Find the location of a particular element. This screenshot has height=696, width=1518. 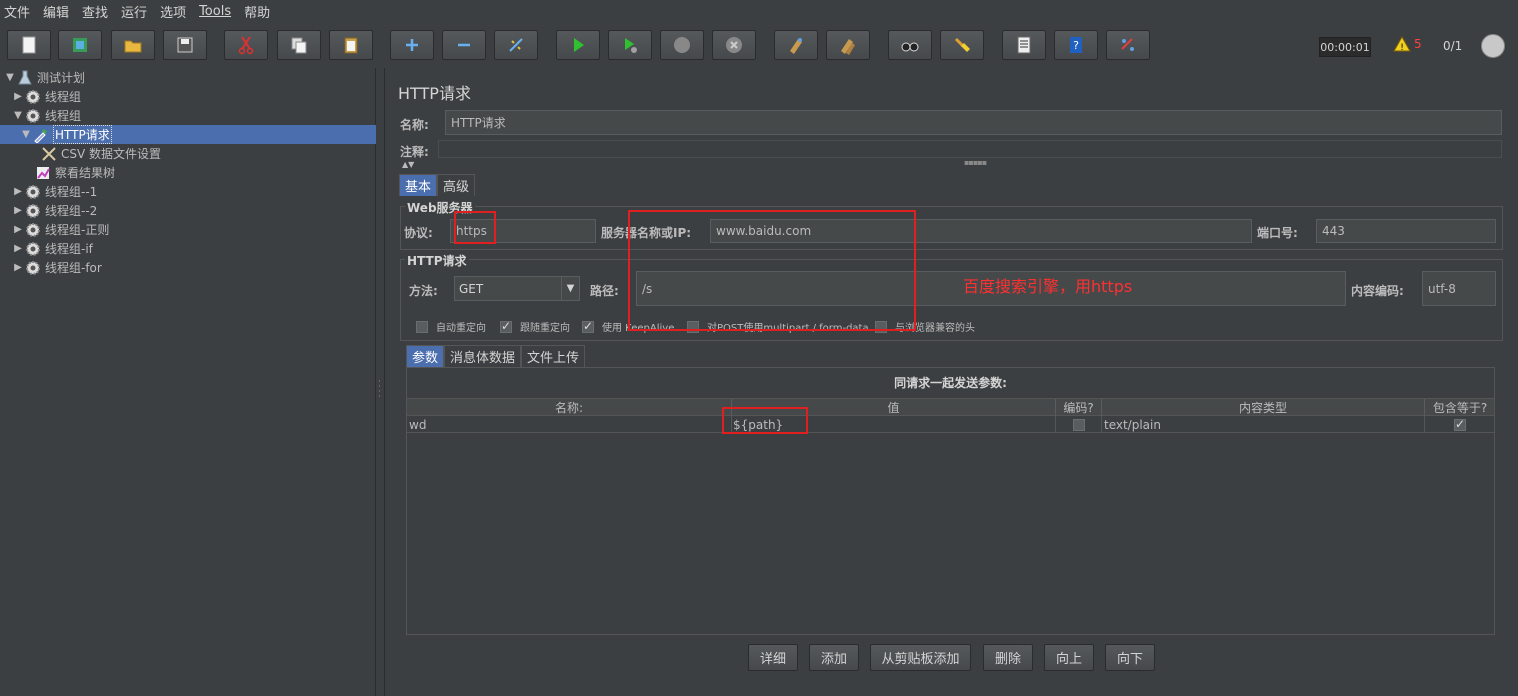

tree-item-thread-group: ▶ 线程组--2 is located at coordinates (188, 210).